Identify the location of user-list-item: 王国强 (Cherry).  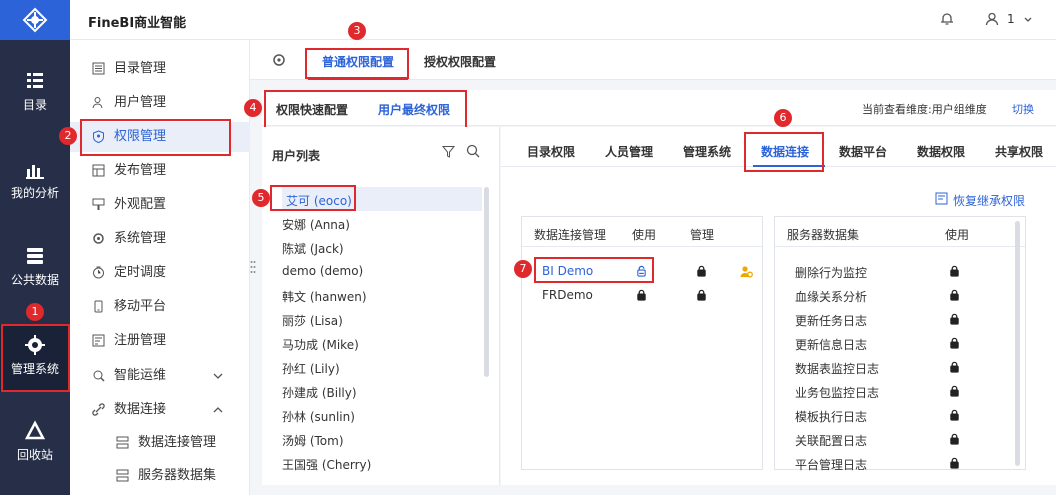
(326, 464).